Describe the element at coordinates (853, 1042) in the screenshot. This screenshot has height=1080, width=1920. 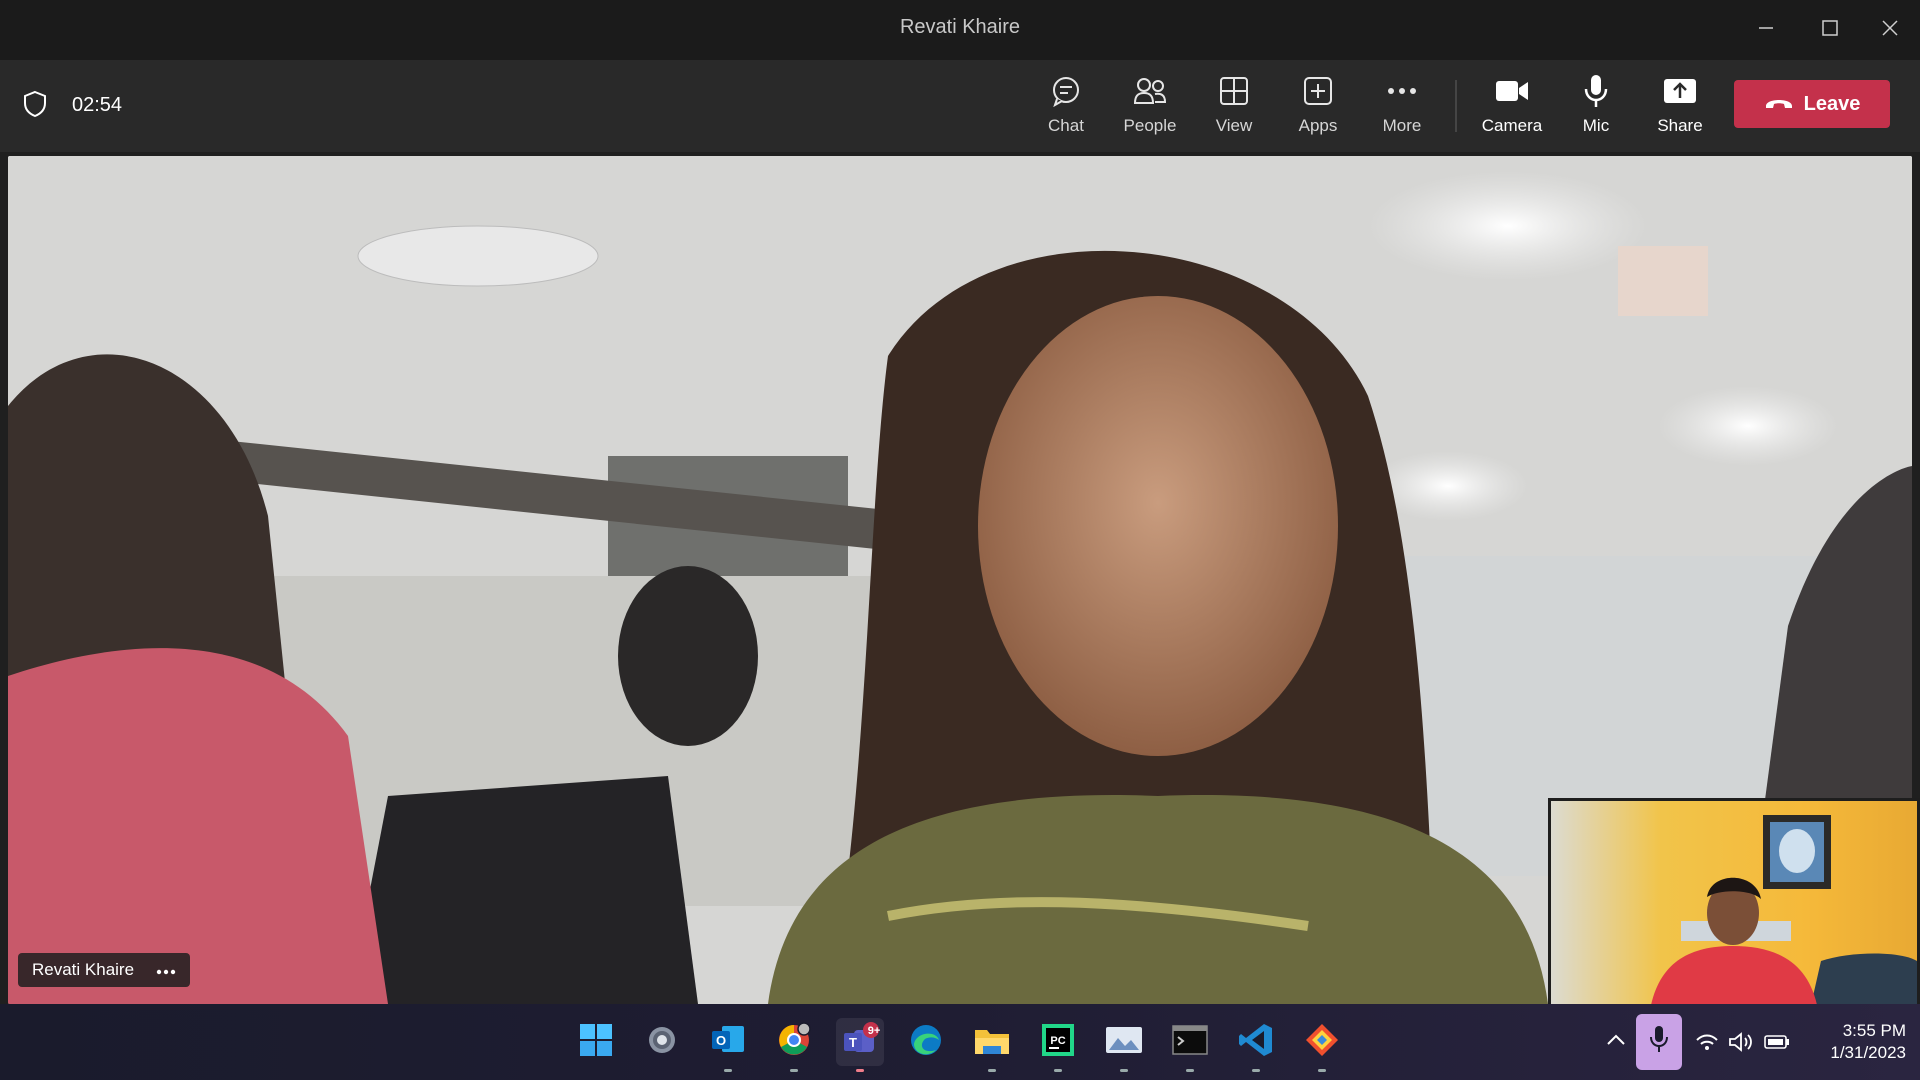
I see `svg-text: T` at that location.